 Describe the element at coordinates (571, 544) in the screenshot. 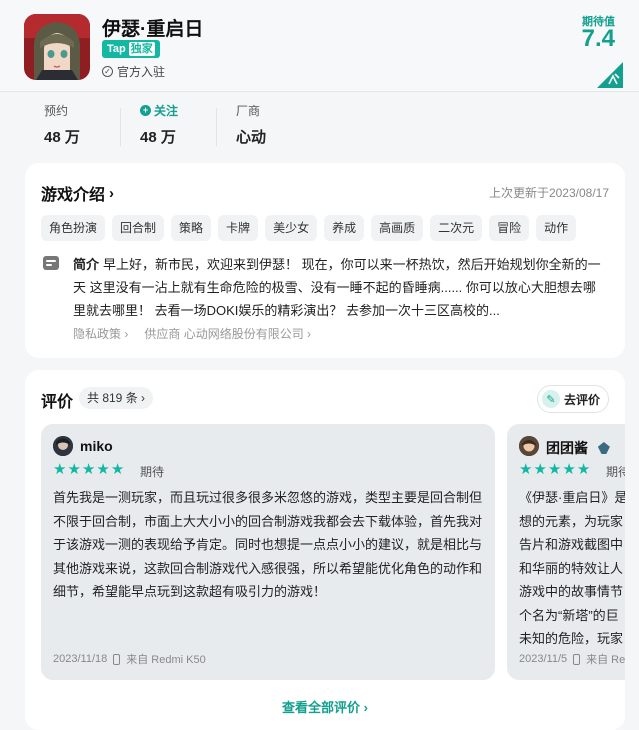

I see `review-line: 告片和游戏截图中` at that location.